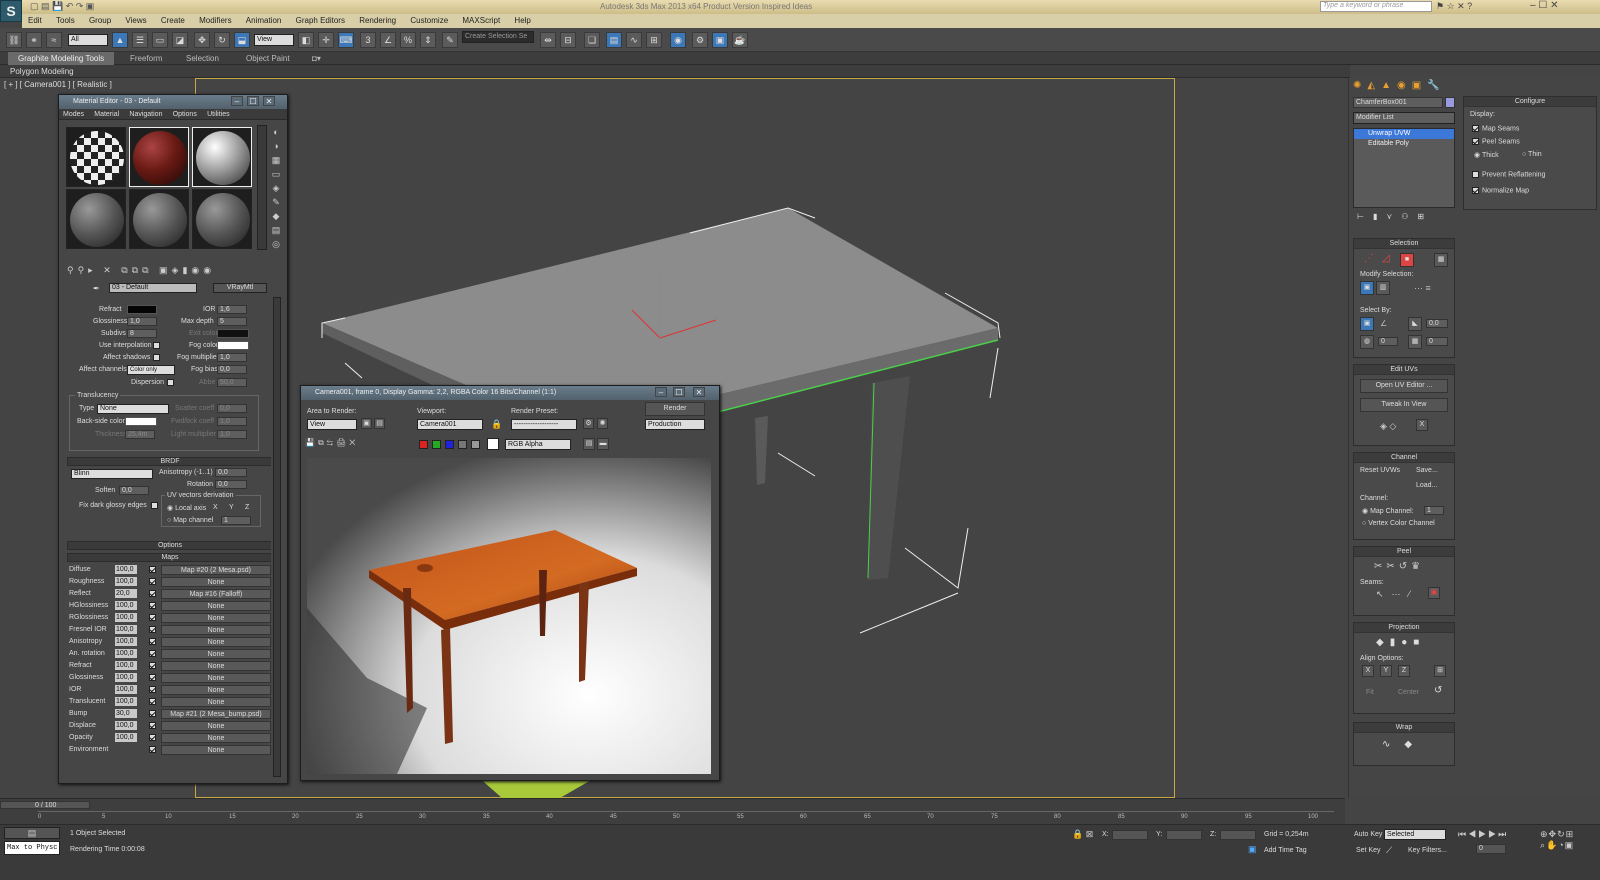 The image size is (1600, 880). Describe the element at coordinates (1404, 728) in the screenshot. I see `wrap-header: Wrap` at that location.